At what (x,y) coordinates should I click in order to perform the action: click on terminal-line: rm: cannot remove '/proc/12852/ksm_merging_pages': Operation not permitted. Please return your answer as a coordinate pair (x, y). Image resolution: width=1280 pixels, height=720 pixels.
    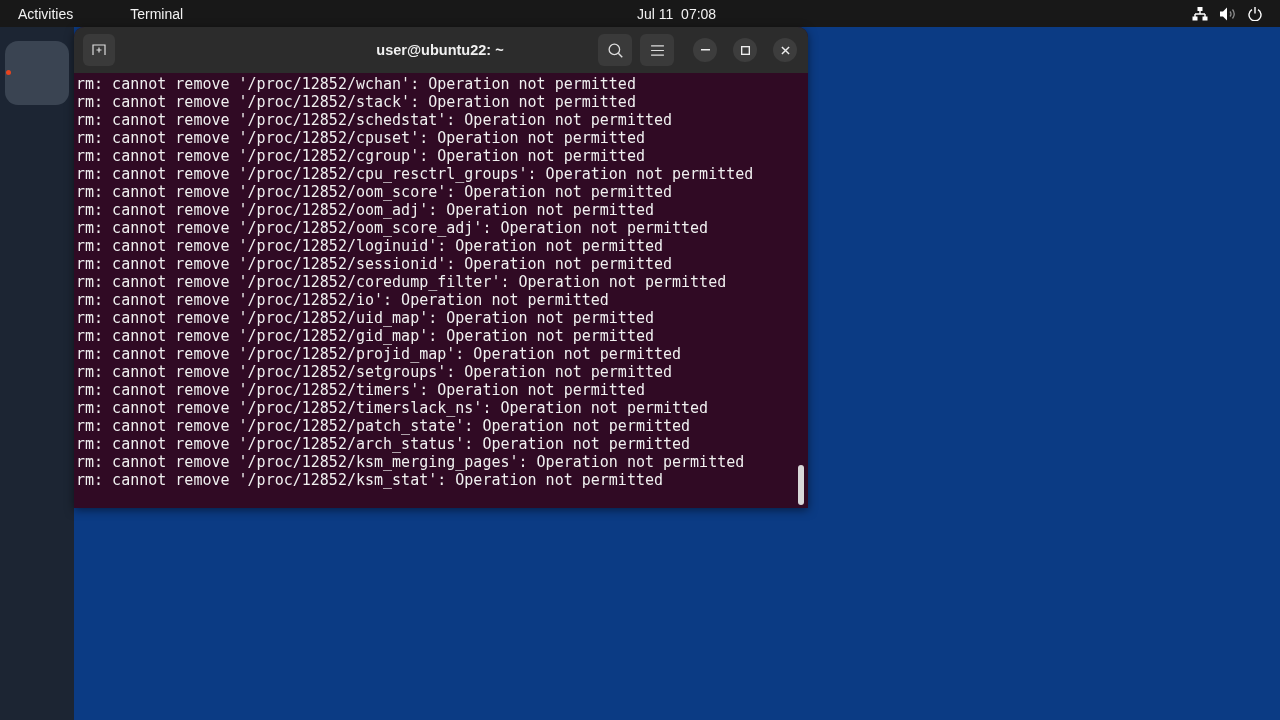
    Looking at the image, I should click on (410, 462).